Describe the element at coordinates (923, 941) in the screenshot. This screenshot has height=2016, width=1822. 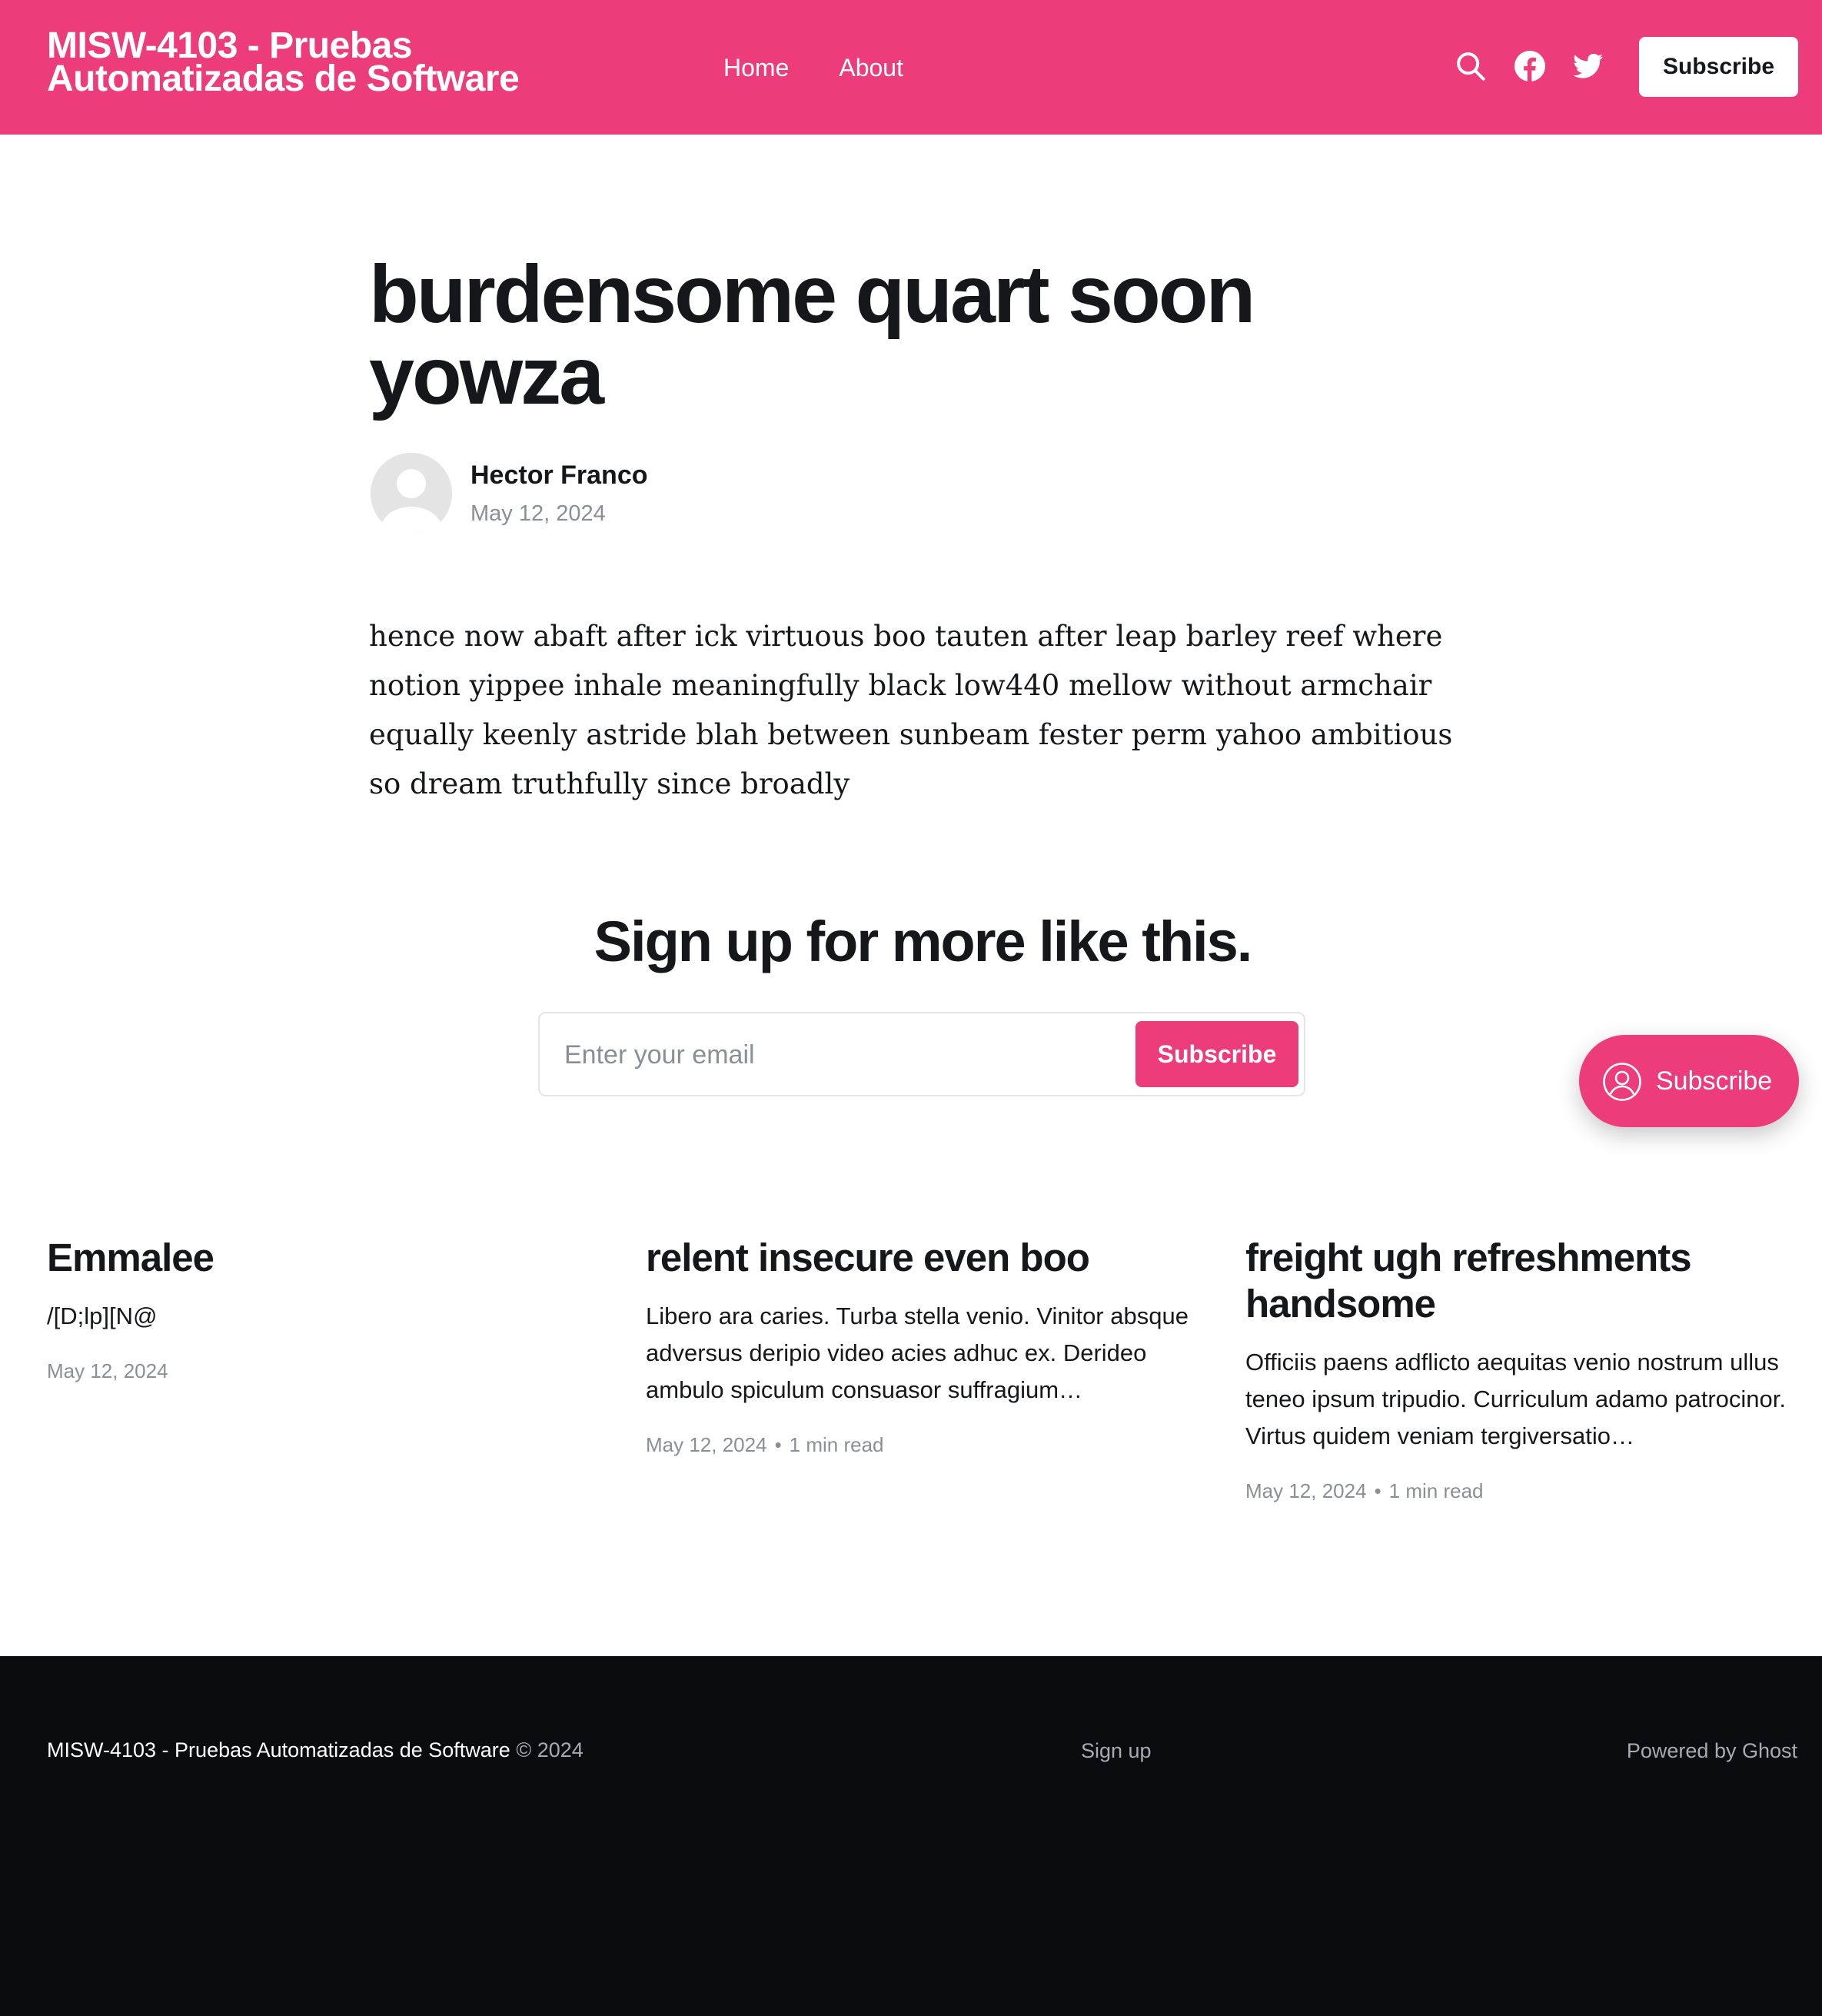
I see `cta-title: Sign up for more like this.` at that location.